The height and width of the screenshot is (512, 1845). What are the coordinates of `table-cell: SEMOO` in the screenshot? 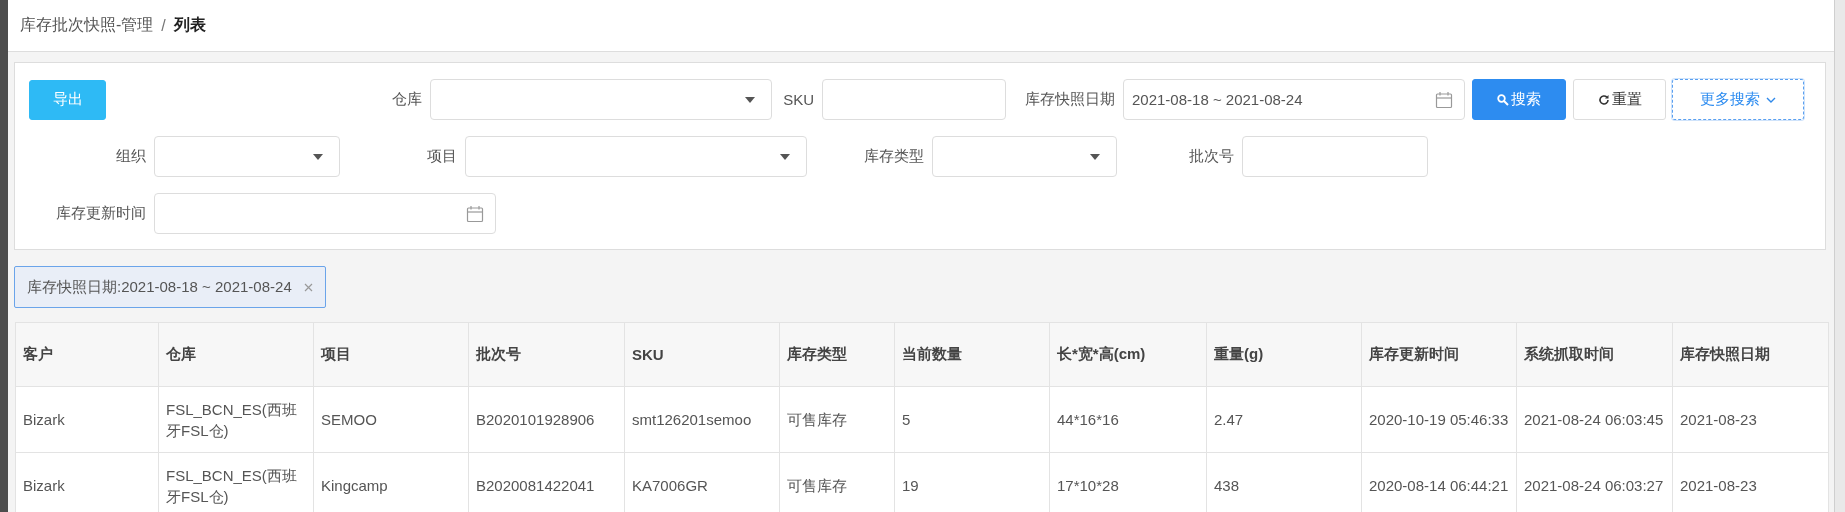 It's located at (391, 419).